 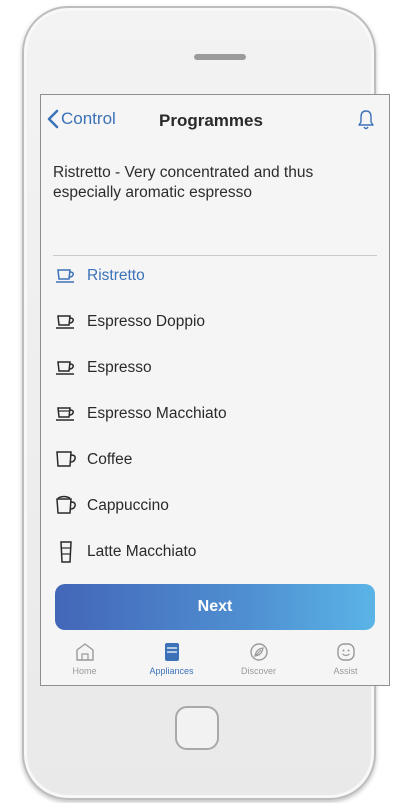 I want to click on programme-label: Coffee, so click(x=110, y=459).